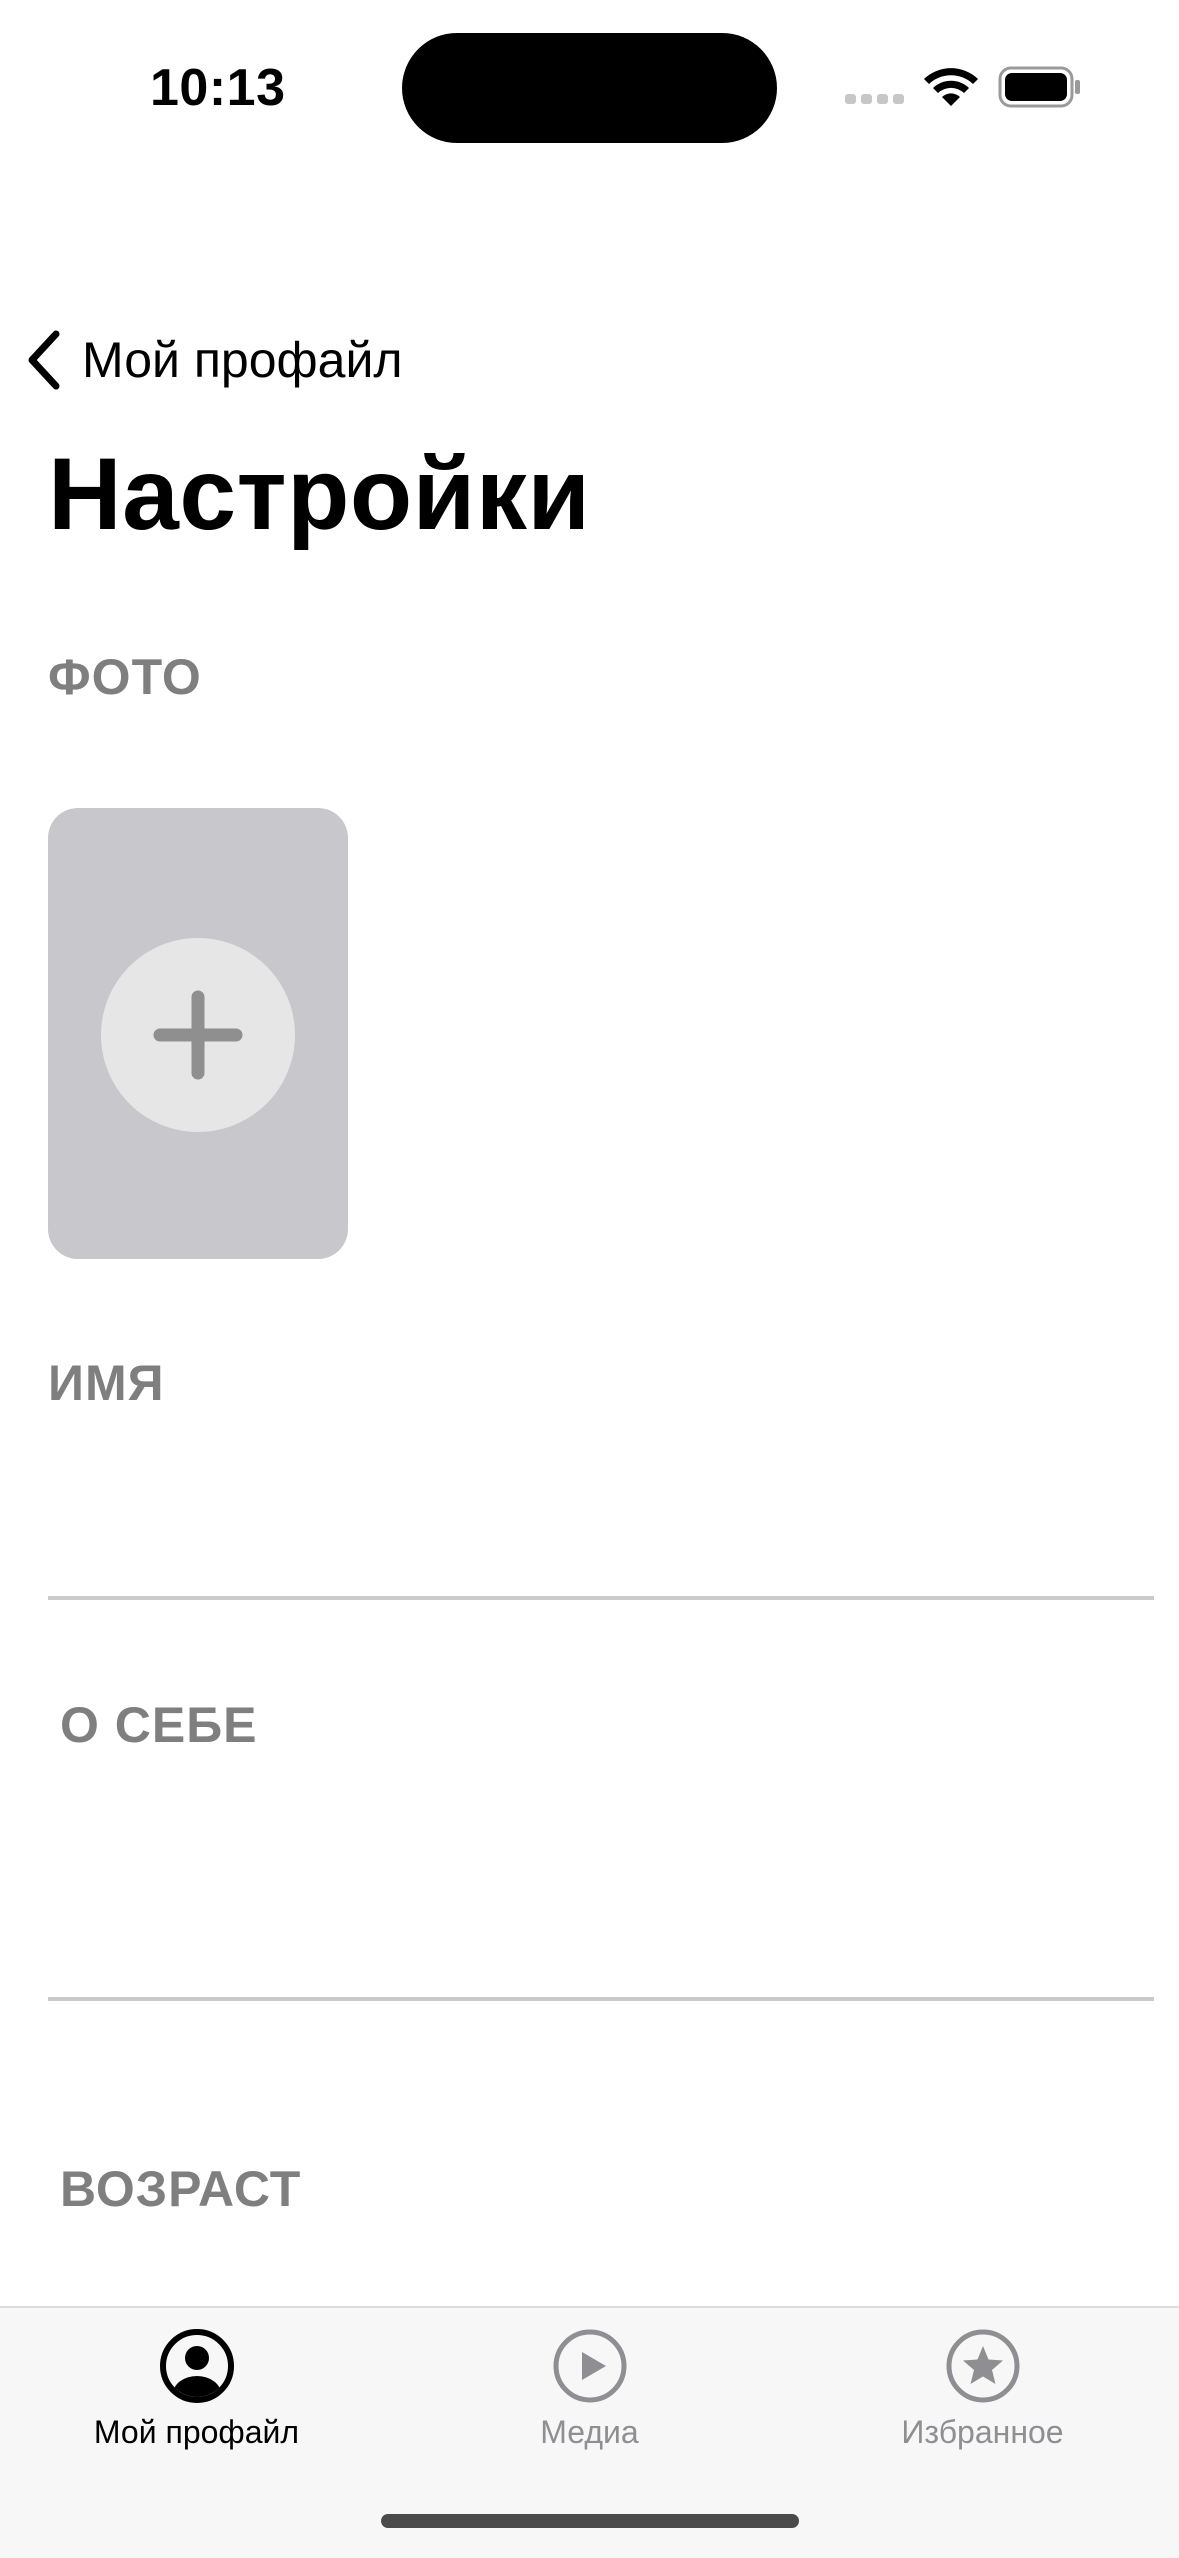  What do you see at coordinates (601, 1890) in the screenshot?
I see `about-input` at bounding box center [601, 1890].